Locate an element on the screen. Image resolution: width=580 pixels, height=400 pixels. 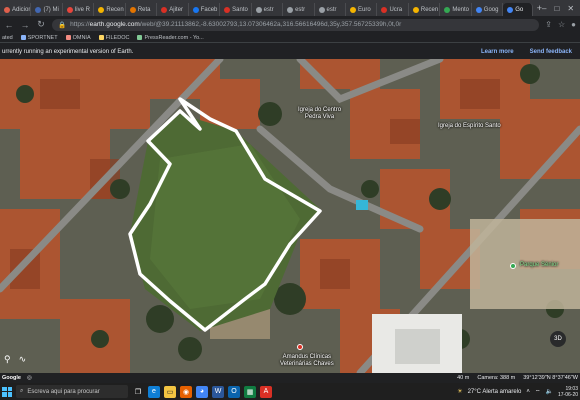
lock-icon: 🔒 is located at coordinates (62, 25).